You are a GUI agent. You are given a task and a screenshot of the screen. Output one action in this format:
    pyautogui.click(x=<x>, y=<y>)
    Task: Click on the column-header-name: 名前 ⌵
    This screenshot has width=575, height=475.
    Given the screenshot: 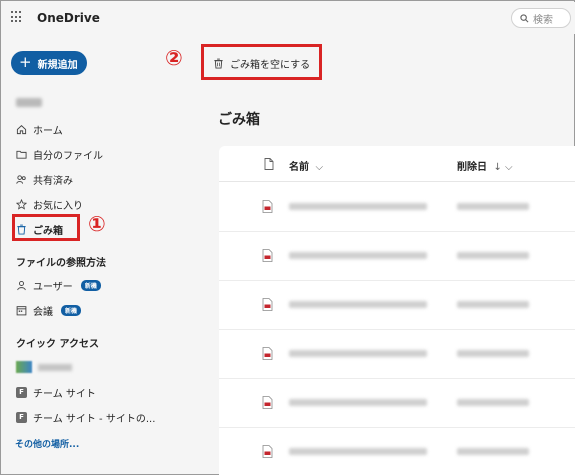 What is the action you would take?
    pyautogui.click(x=306, y=165)
    